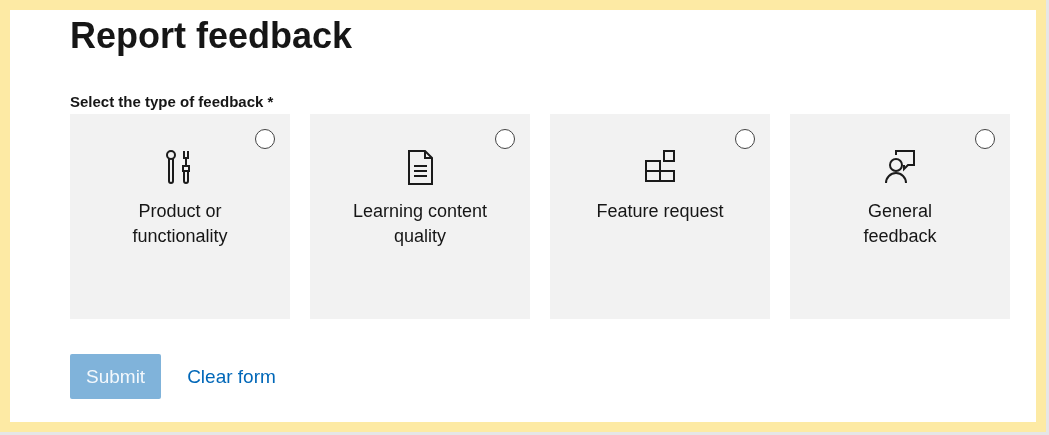 This screenshot has width=1049, height=435. What do you see at coordinates (180, 224) in the screenshot?
I see `option-label: Product or functionality` at bounding box center [180, 224].